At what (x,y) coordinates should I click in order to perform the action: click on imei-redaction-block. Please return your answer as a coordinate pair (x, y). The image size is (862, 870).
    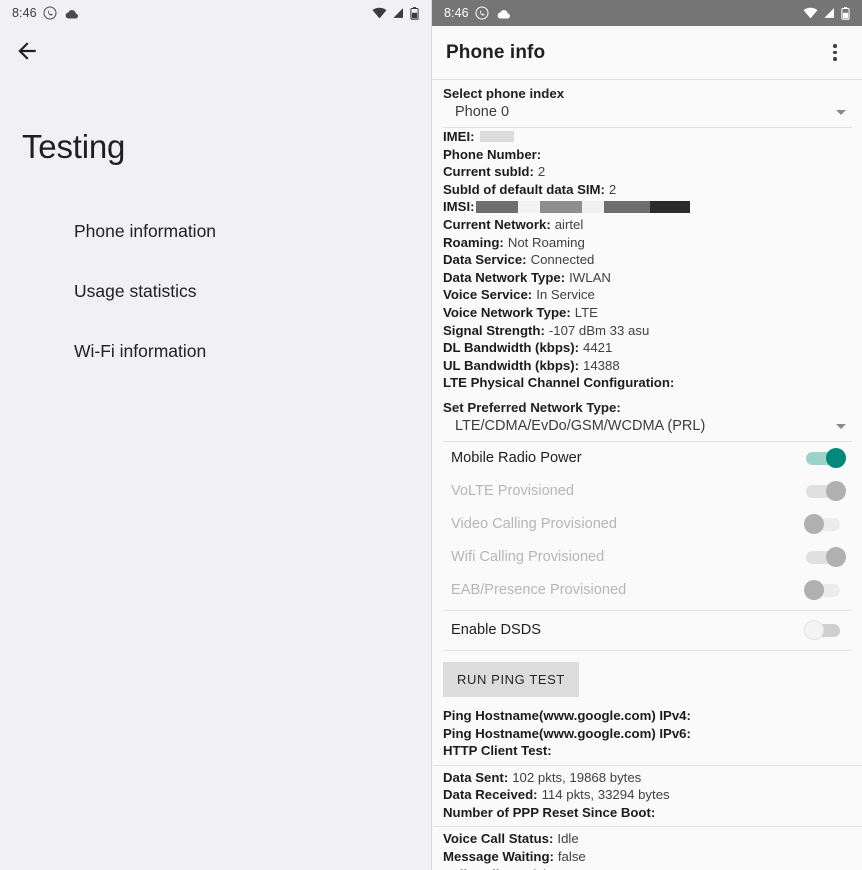
    Looking at the image, I should click on (496, 137).